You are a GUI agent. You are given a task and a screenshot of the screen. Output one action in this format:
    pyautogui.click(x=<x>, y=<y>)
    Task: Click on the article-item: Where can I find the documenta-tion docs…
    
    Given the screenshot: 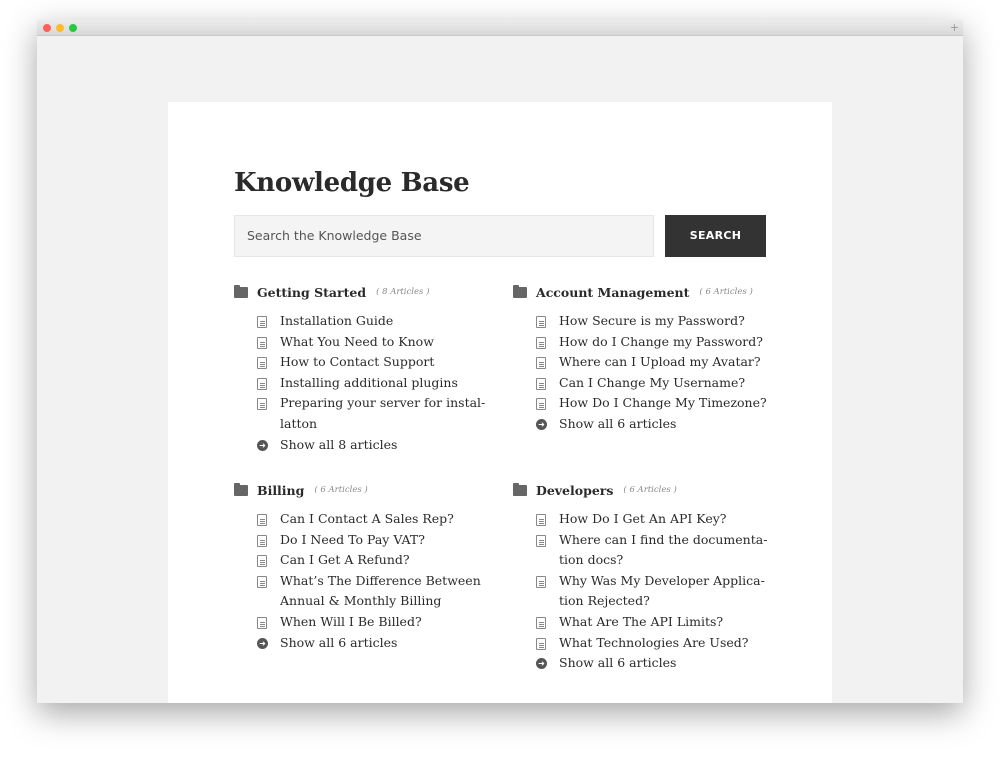 What is the action you would take?
    pyautogui.click(x=654, y=550)
    